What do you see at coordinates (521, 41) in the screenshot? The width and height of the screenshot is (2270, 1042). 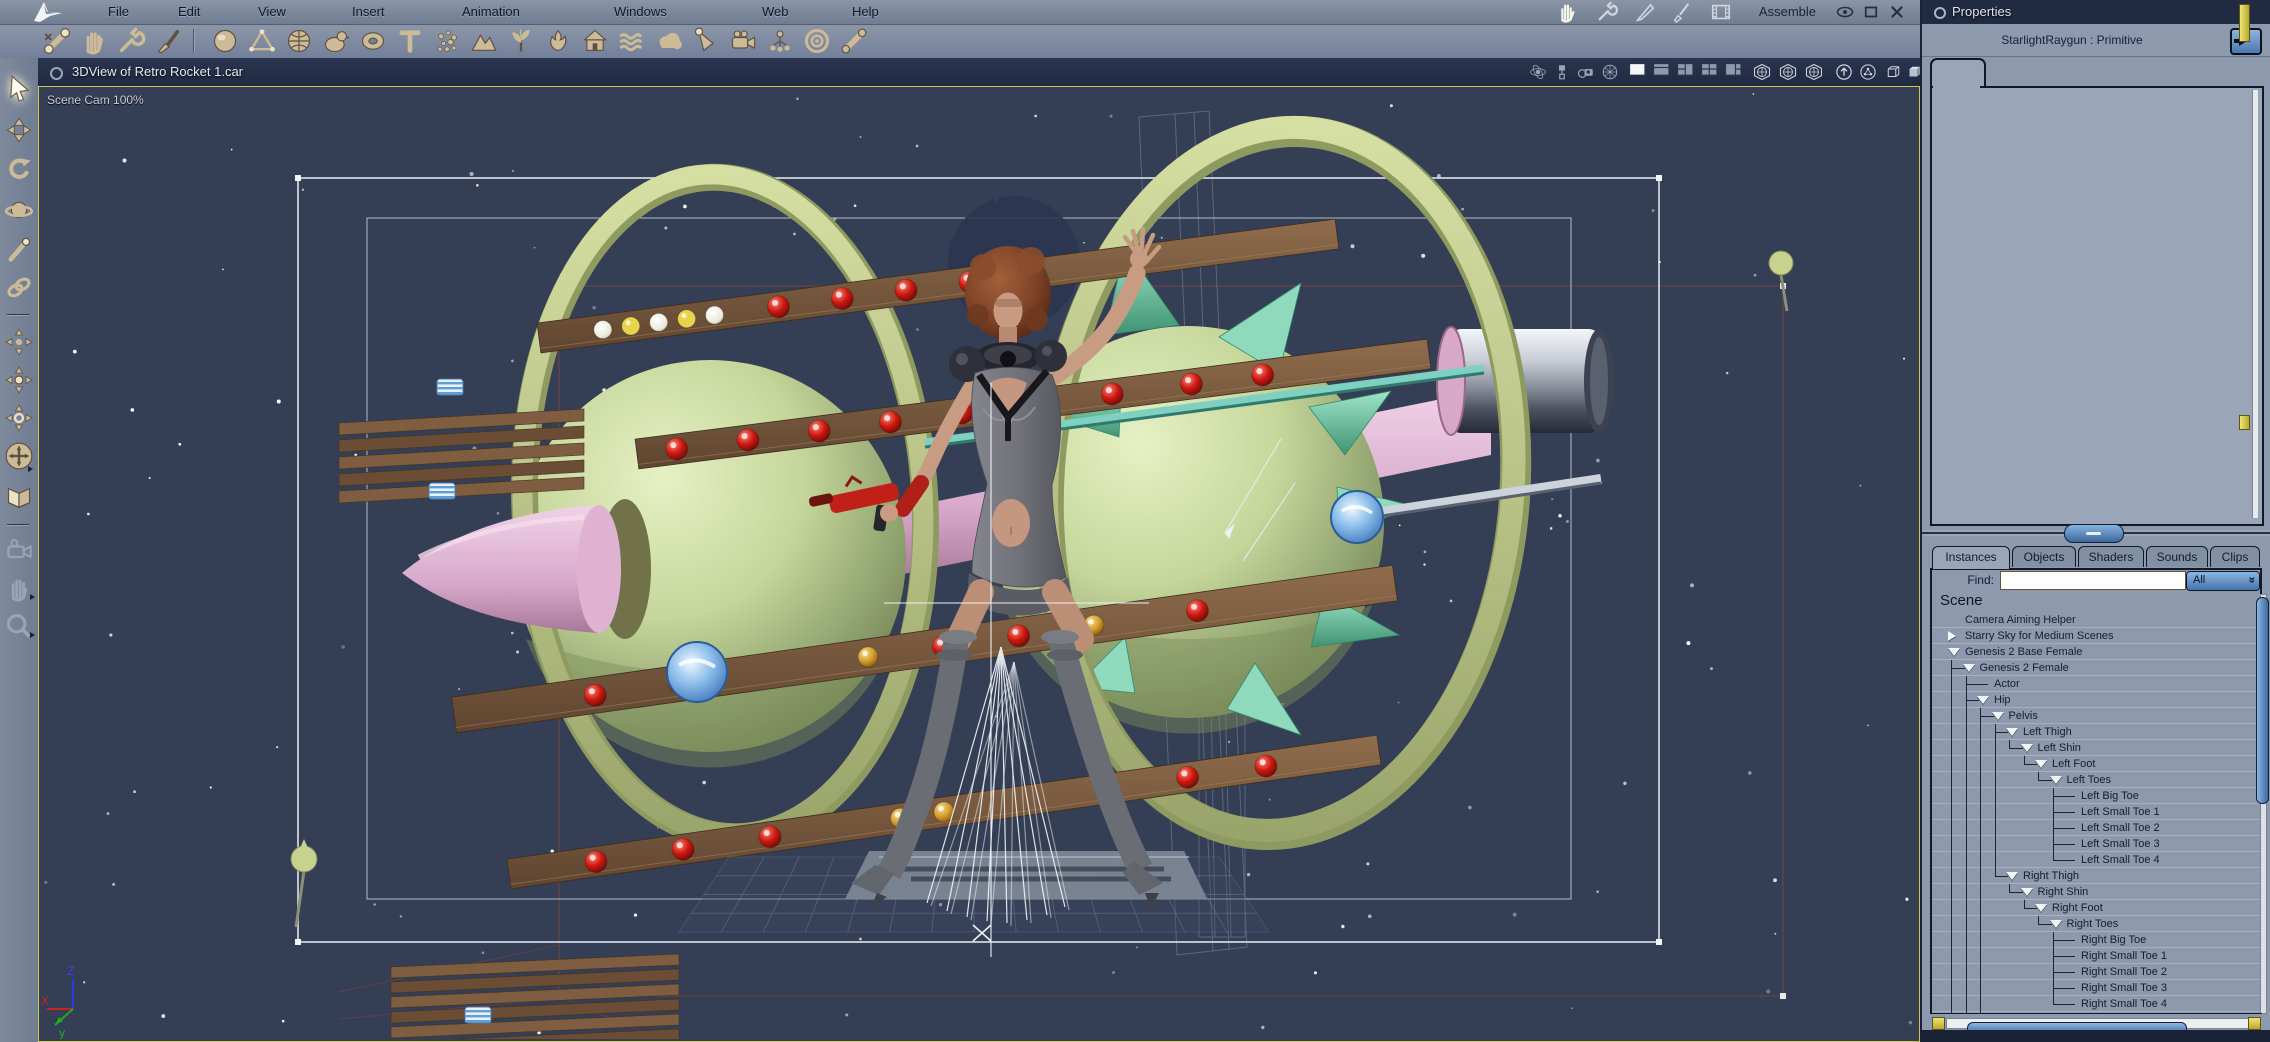 I see `plant-icon` at bounding box center [521, 41].